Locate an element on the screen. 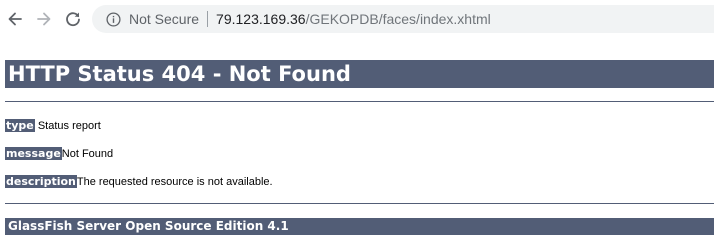  description-value: The requested resource is not available. is located at coordinates (174, 182).